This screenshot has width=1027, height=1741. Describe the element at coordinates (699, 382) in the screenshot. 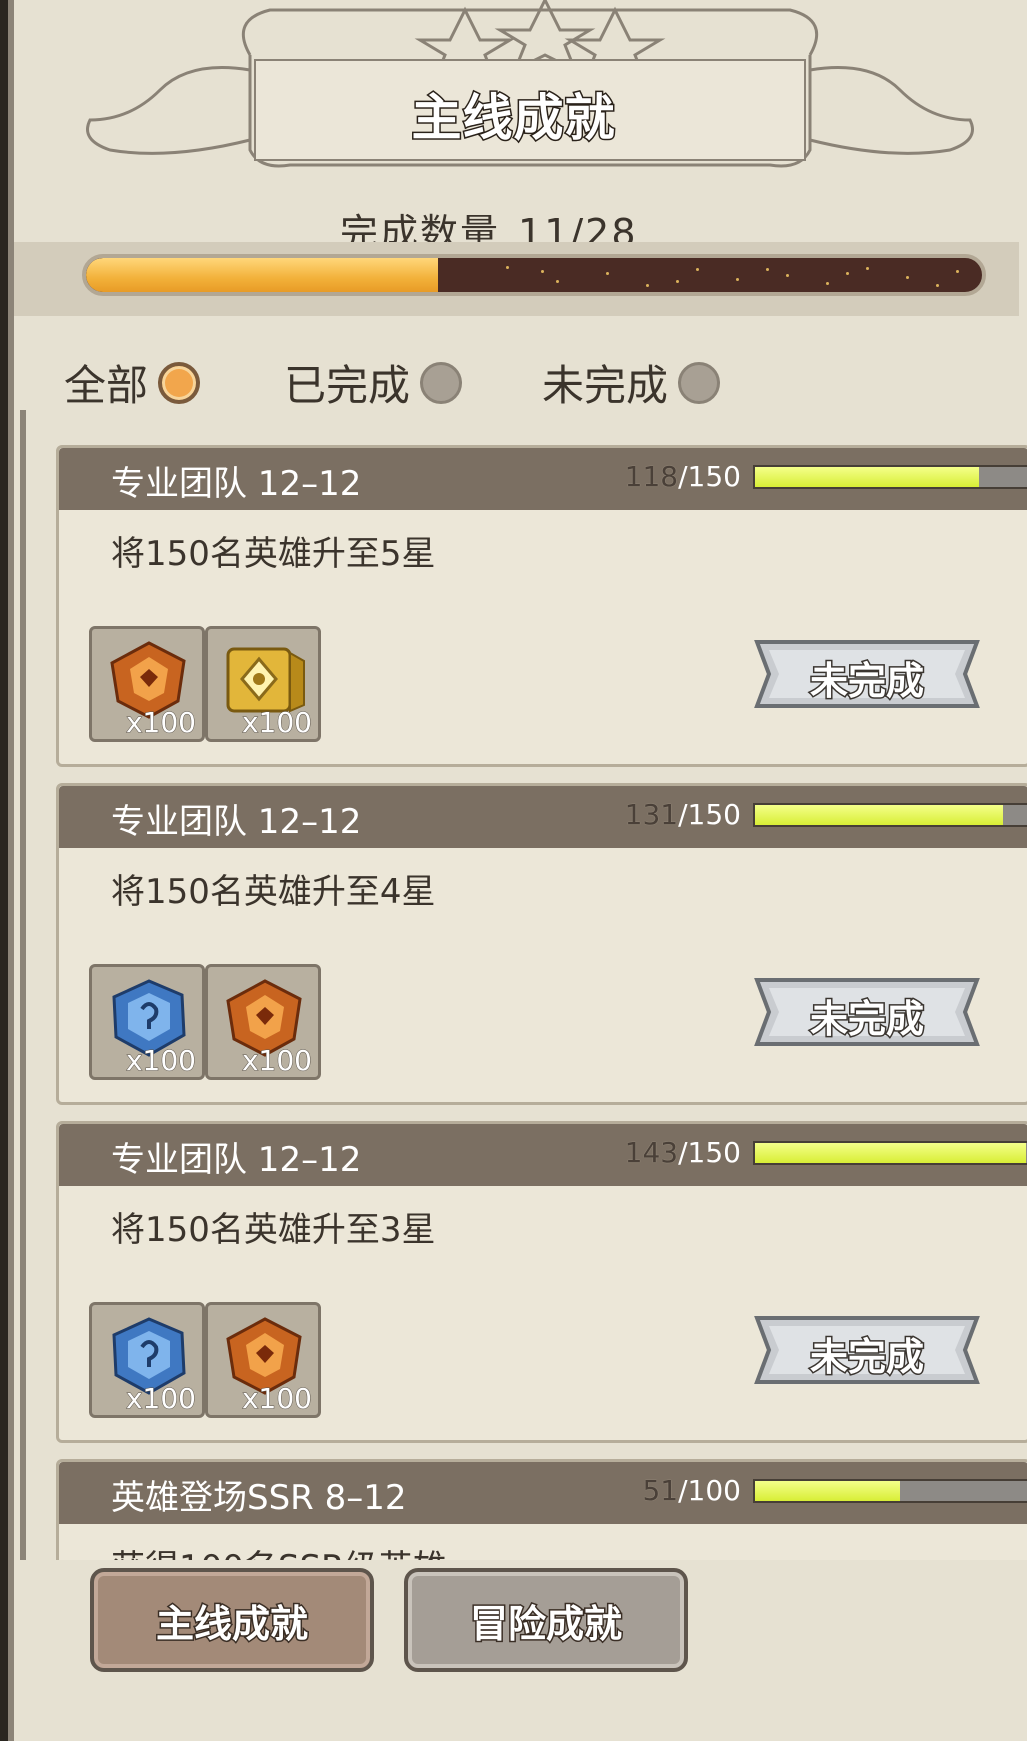

I see `filter-incomplete-radio` at that location.